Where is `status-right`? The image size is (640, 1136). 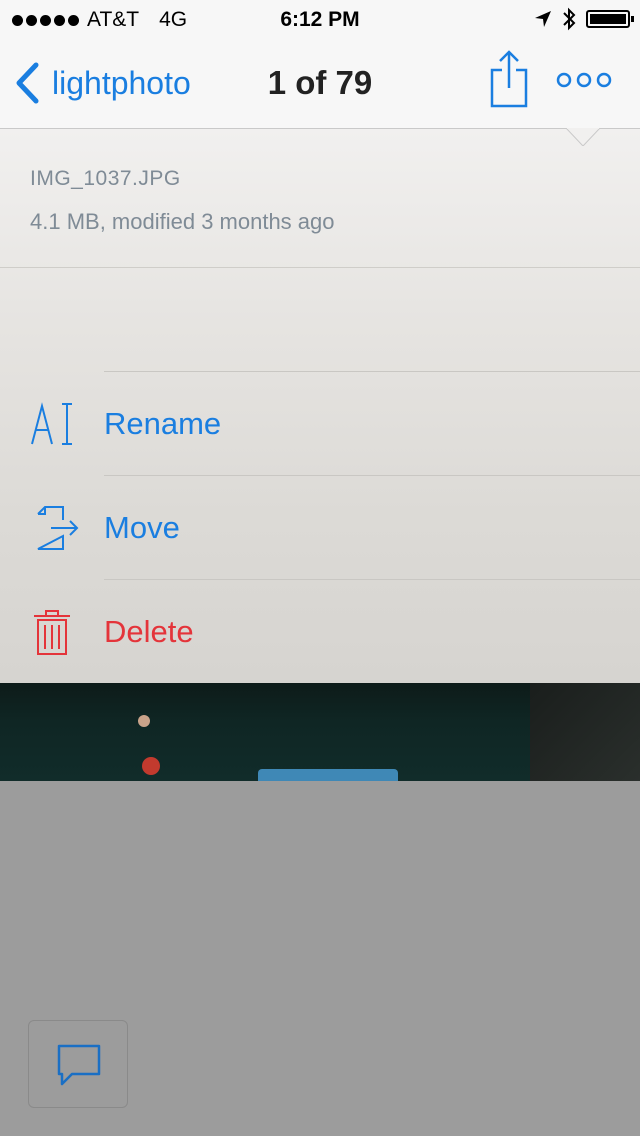
status-right is located at coordinates (584, 19).